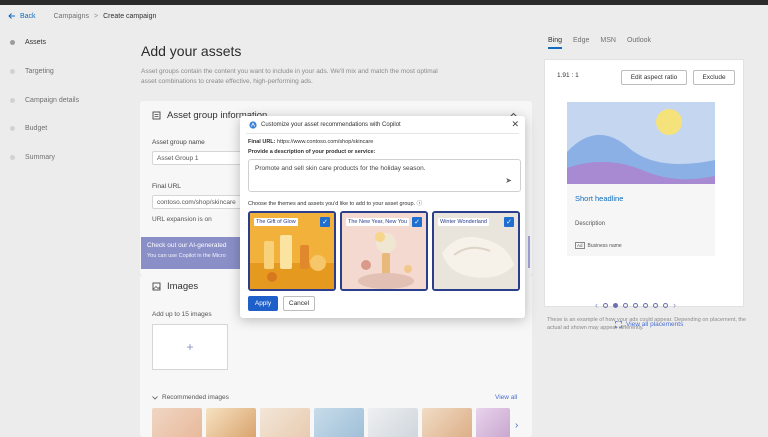 The image size is (768, 437). I want to click on dialog-scrollbar, so click(529, 252).